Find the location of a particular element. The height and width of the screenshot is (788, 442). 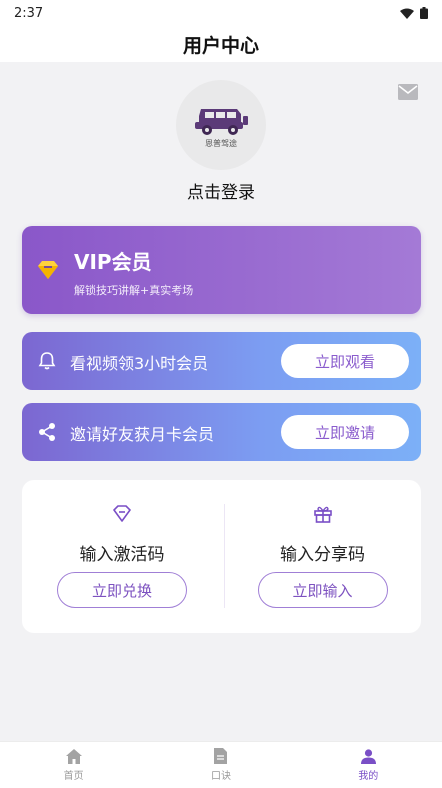

tab-mine: 我的 is located at coordinates (368, 765).